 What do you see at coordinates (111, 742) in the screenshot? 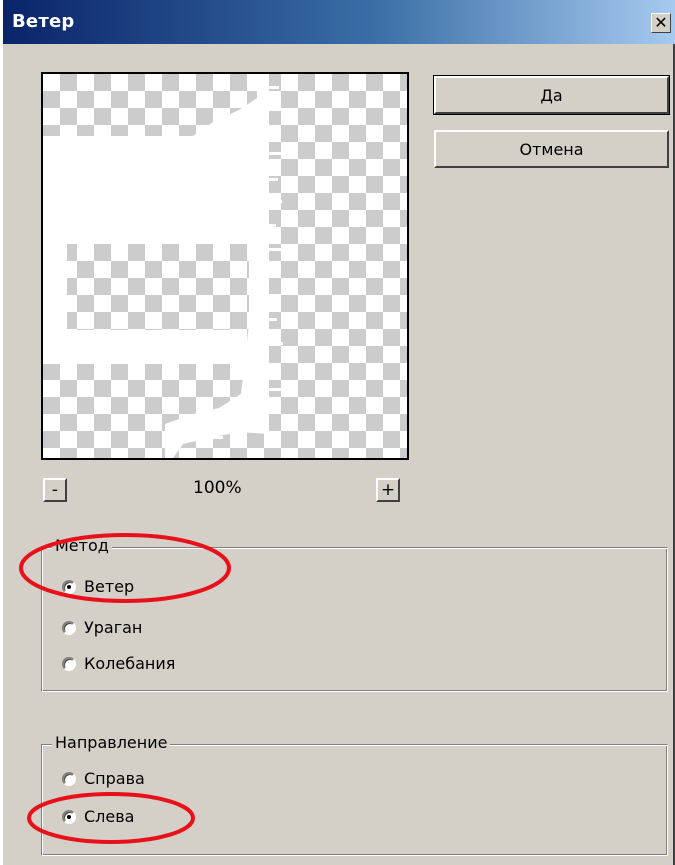
I see `direction-group-legend: Направление` at bounding box center [111, 742].